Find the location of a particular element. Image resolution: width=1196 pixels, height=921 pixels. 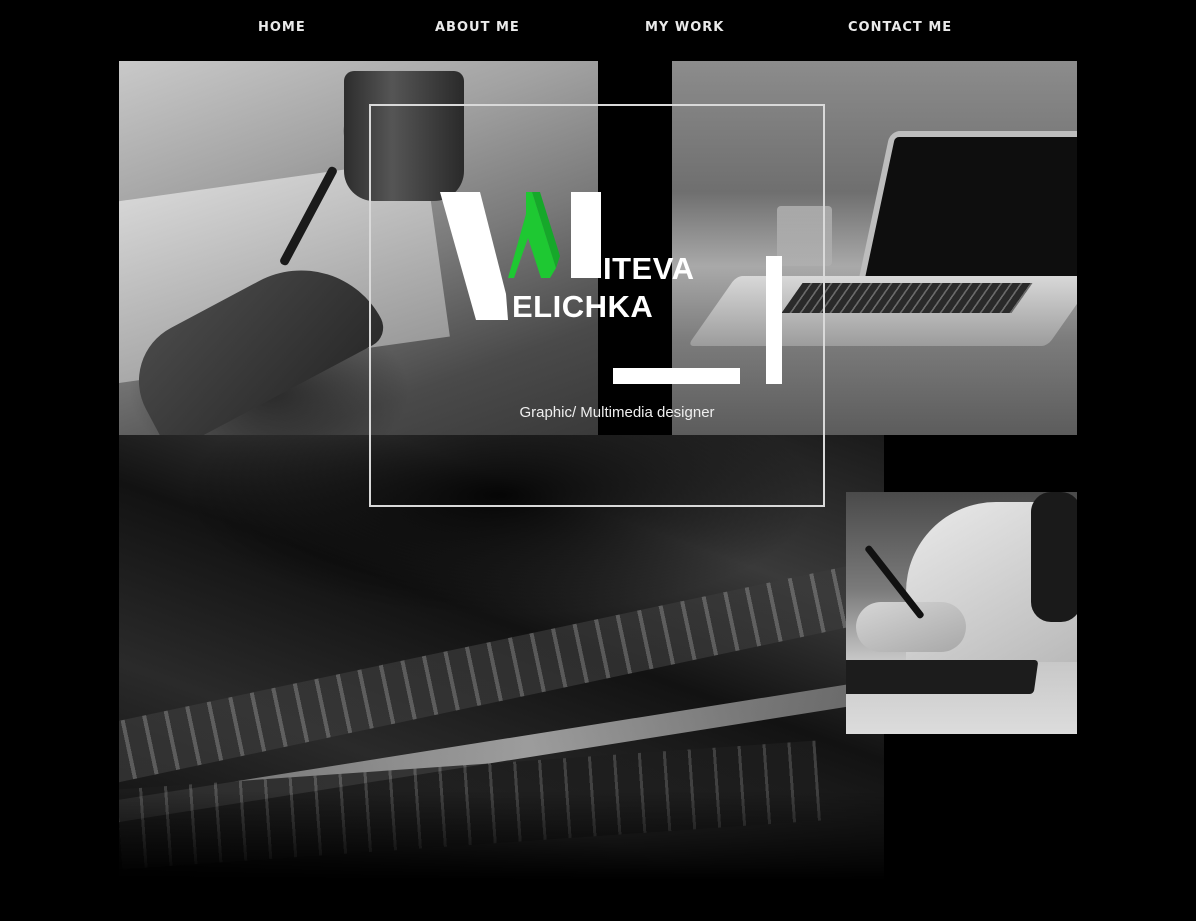

nav-work-link: MY WORK is located at coordinates (684, 27).